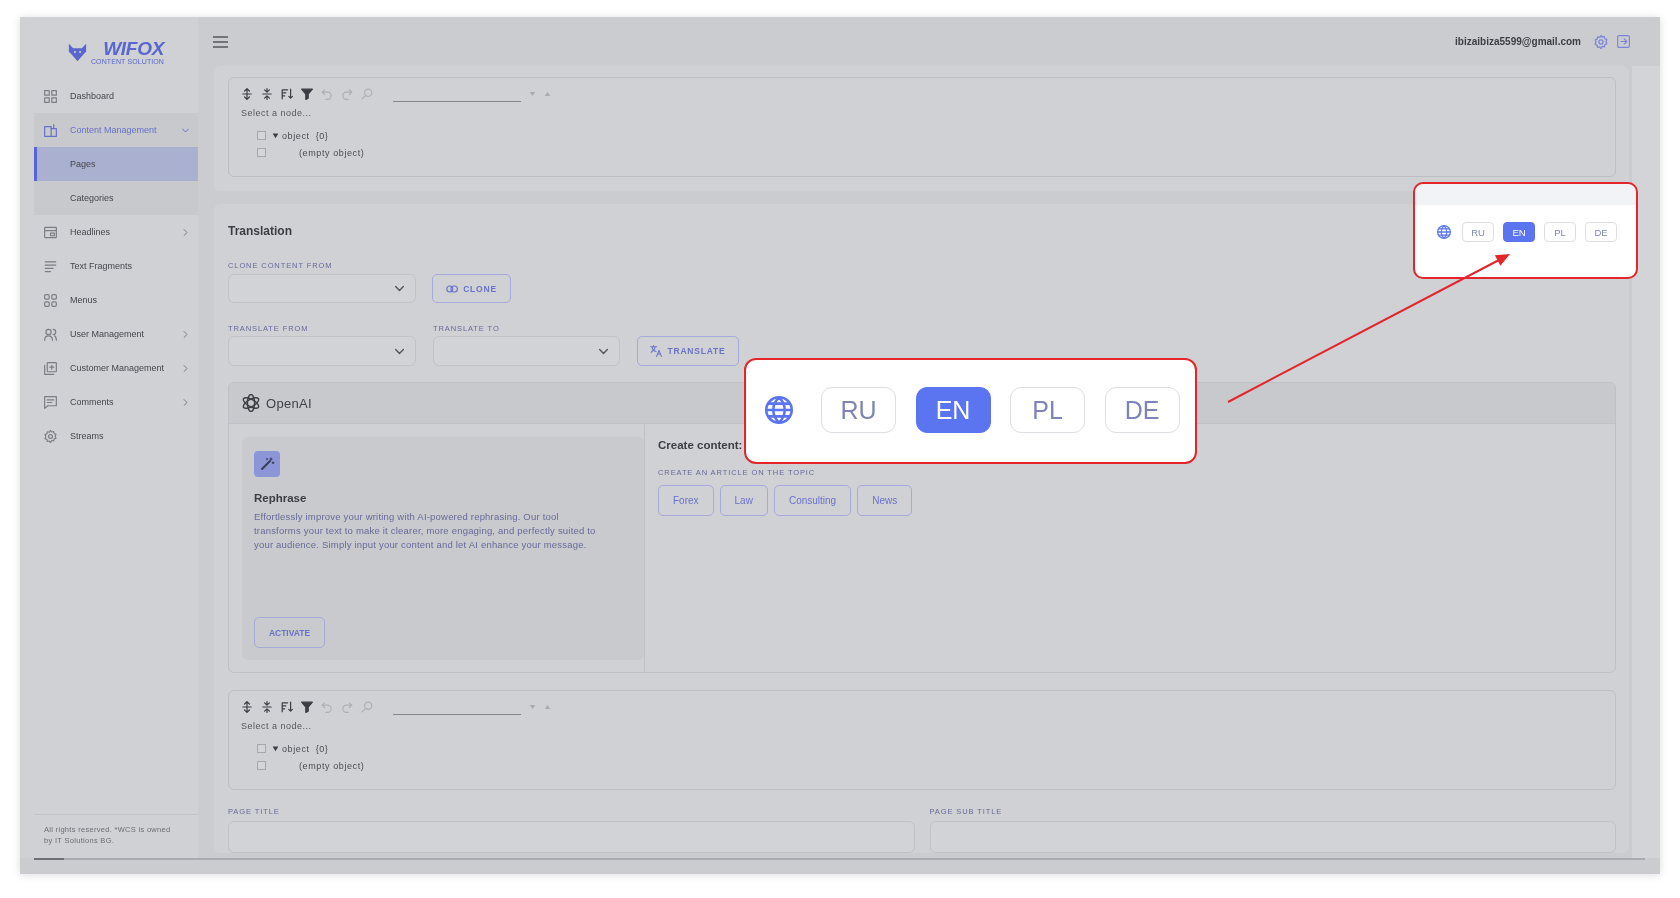 The image size is (1680, 898). What do you see at coordinates (289, 403) in the screenshot?
I see `card-title: OpenAI` at bounding box center [289, 403].